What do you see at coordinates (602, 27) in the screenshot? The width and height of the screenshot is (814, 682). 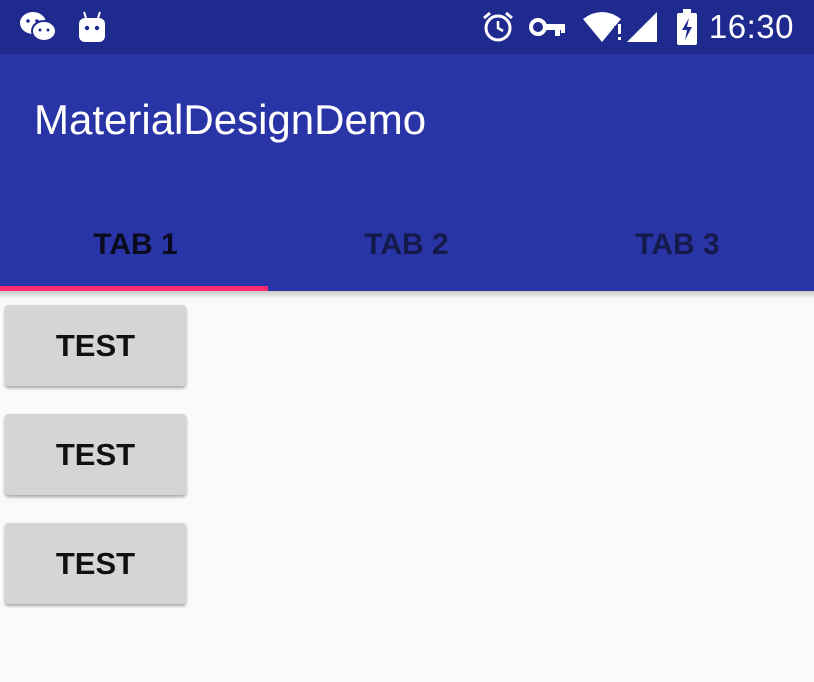 I see `wifi-icon` at bounding box center [602, 27].